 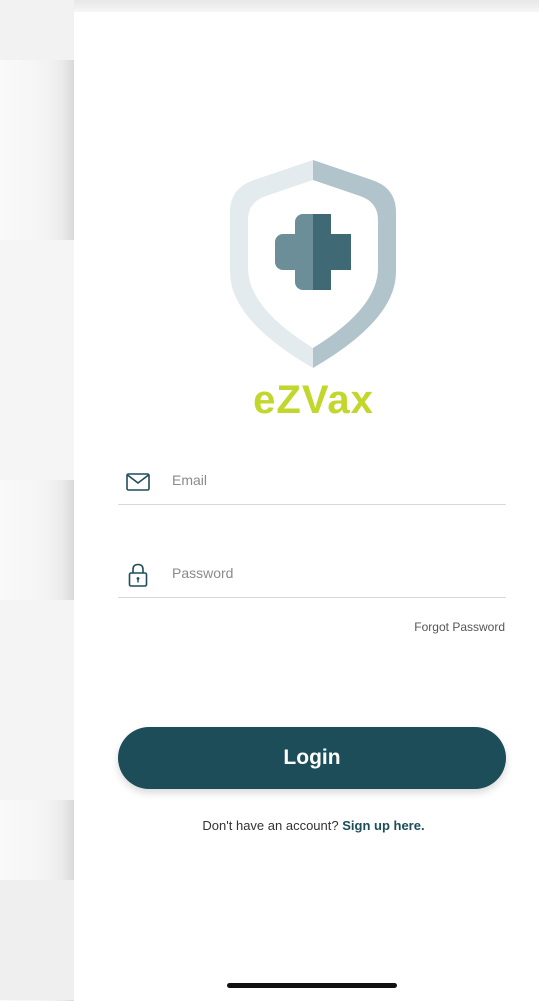 What do you see at coordinates (312, 985) in the screenshot?
I see `home-indicator` at bounding box center [312, 985].